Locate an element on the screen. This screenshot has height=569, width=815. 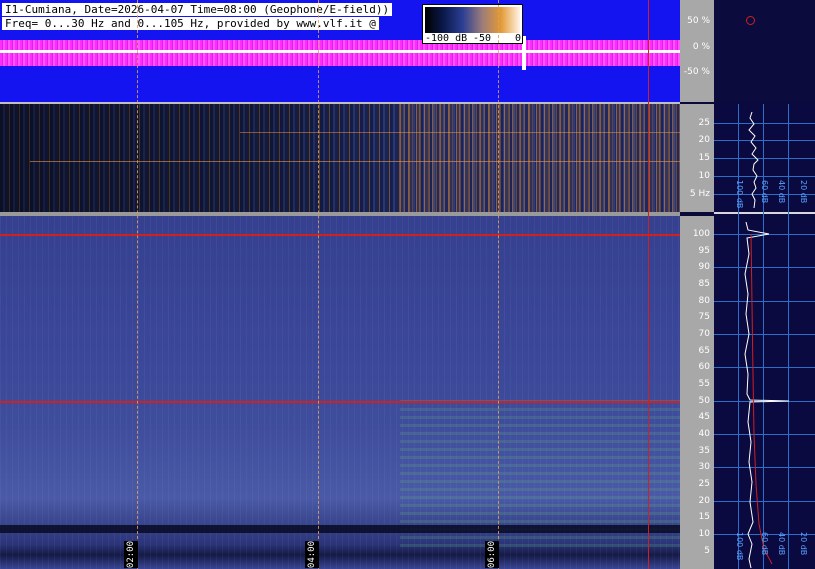
color-scale-legend: -100 dB -50 0 is located at coordinates (472, 24).